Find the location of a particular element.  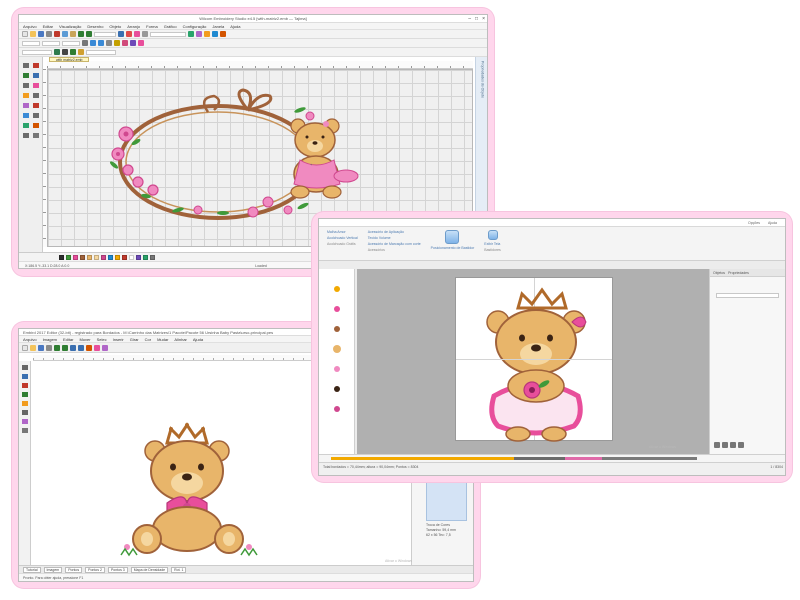

layers-icon is located at coordinates (199, 34).